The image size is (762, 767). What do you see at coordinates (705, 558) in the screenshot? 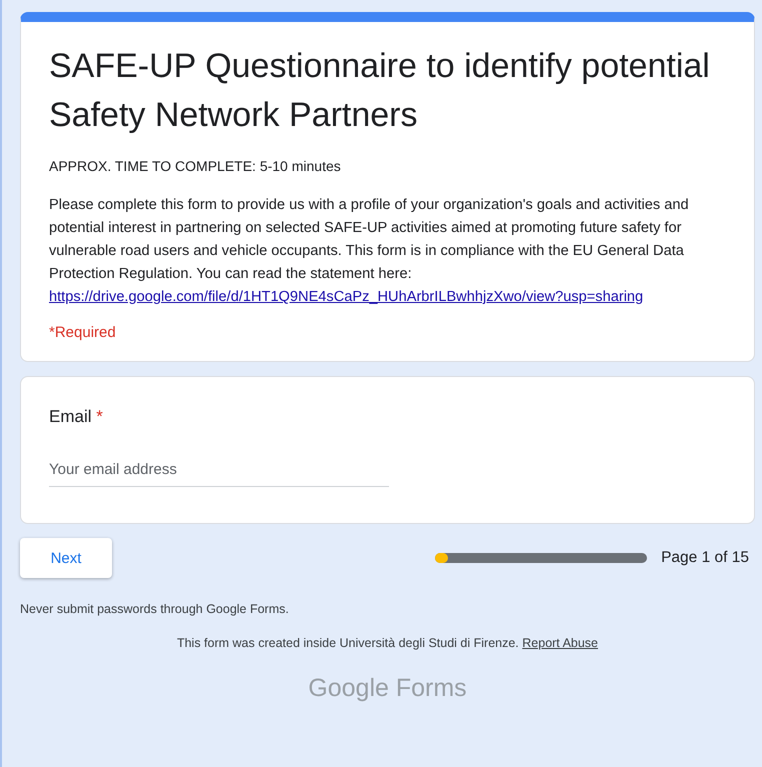
I see `page-indicator: Page 1 of 15` at bounding box center [705, 558].